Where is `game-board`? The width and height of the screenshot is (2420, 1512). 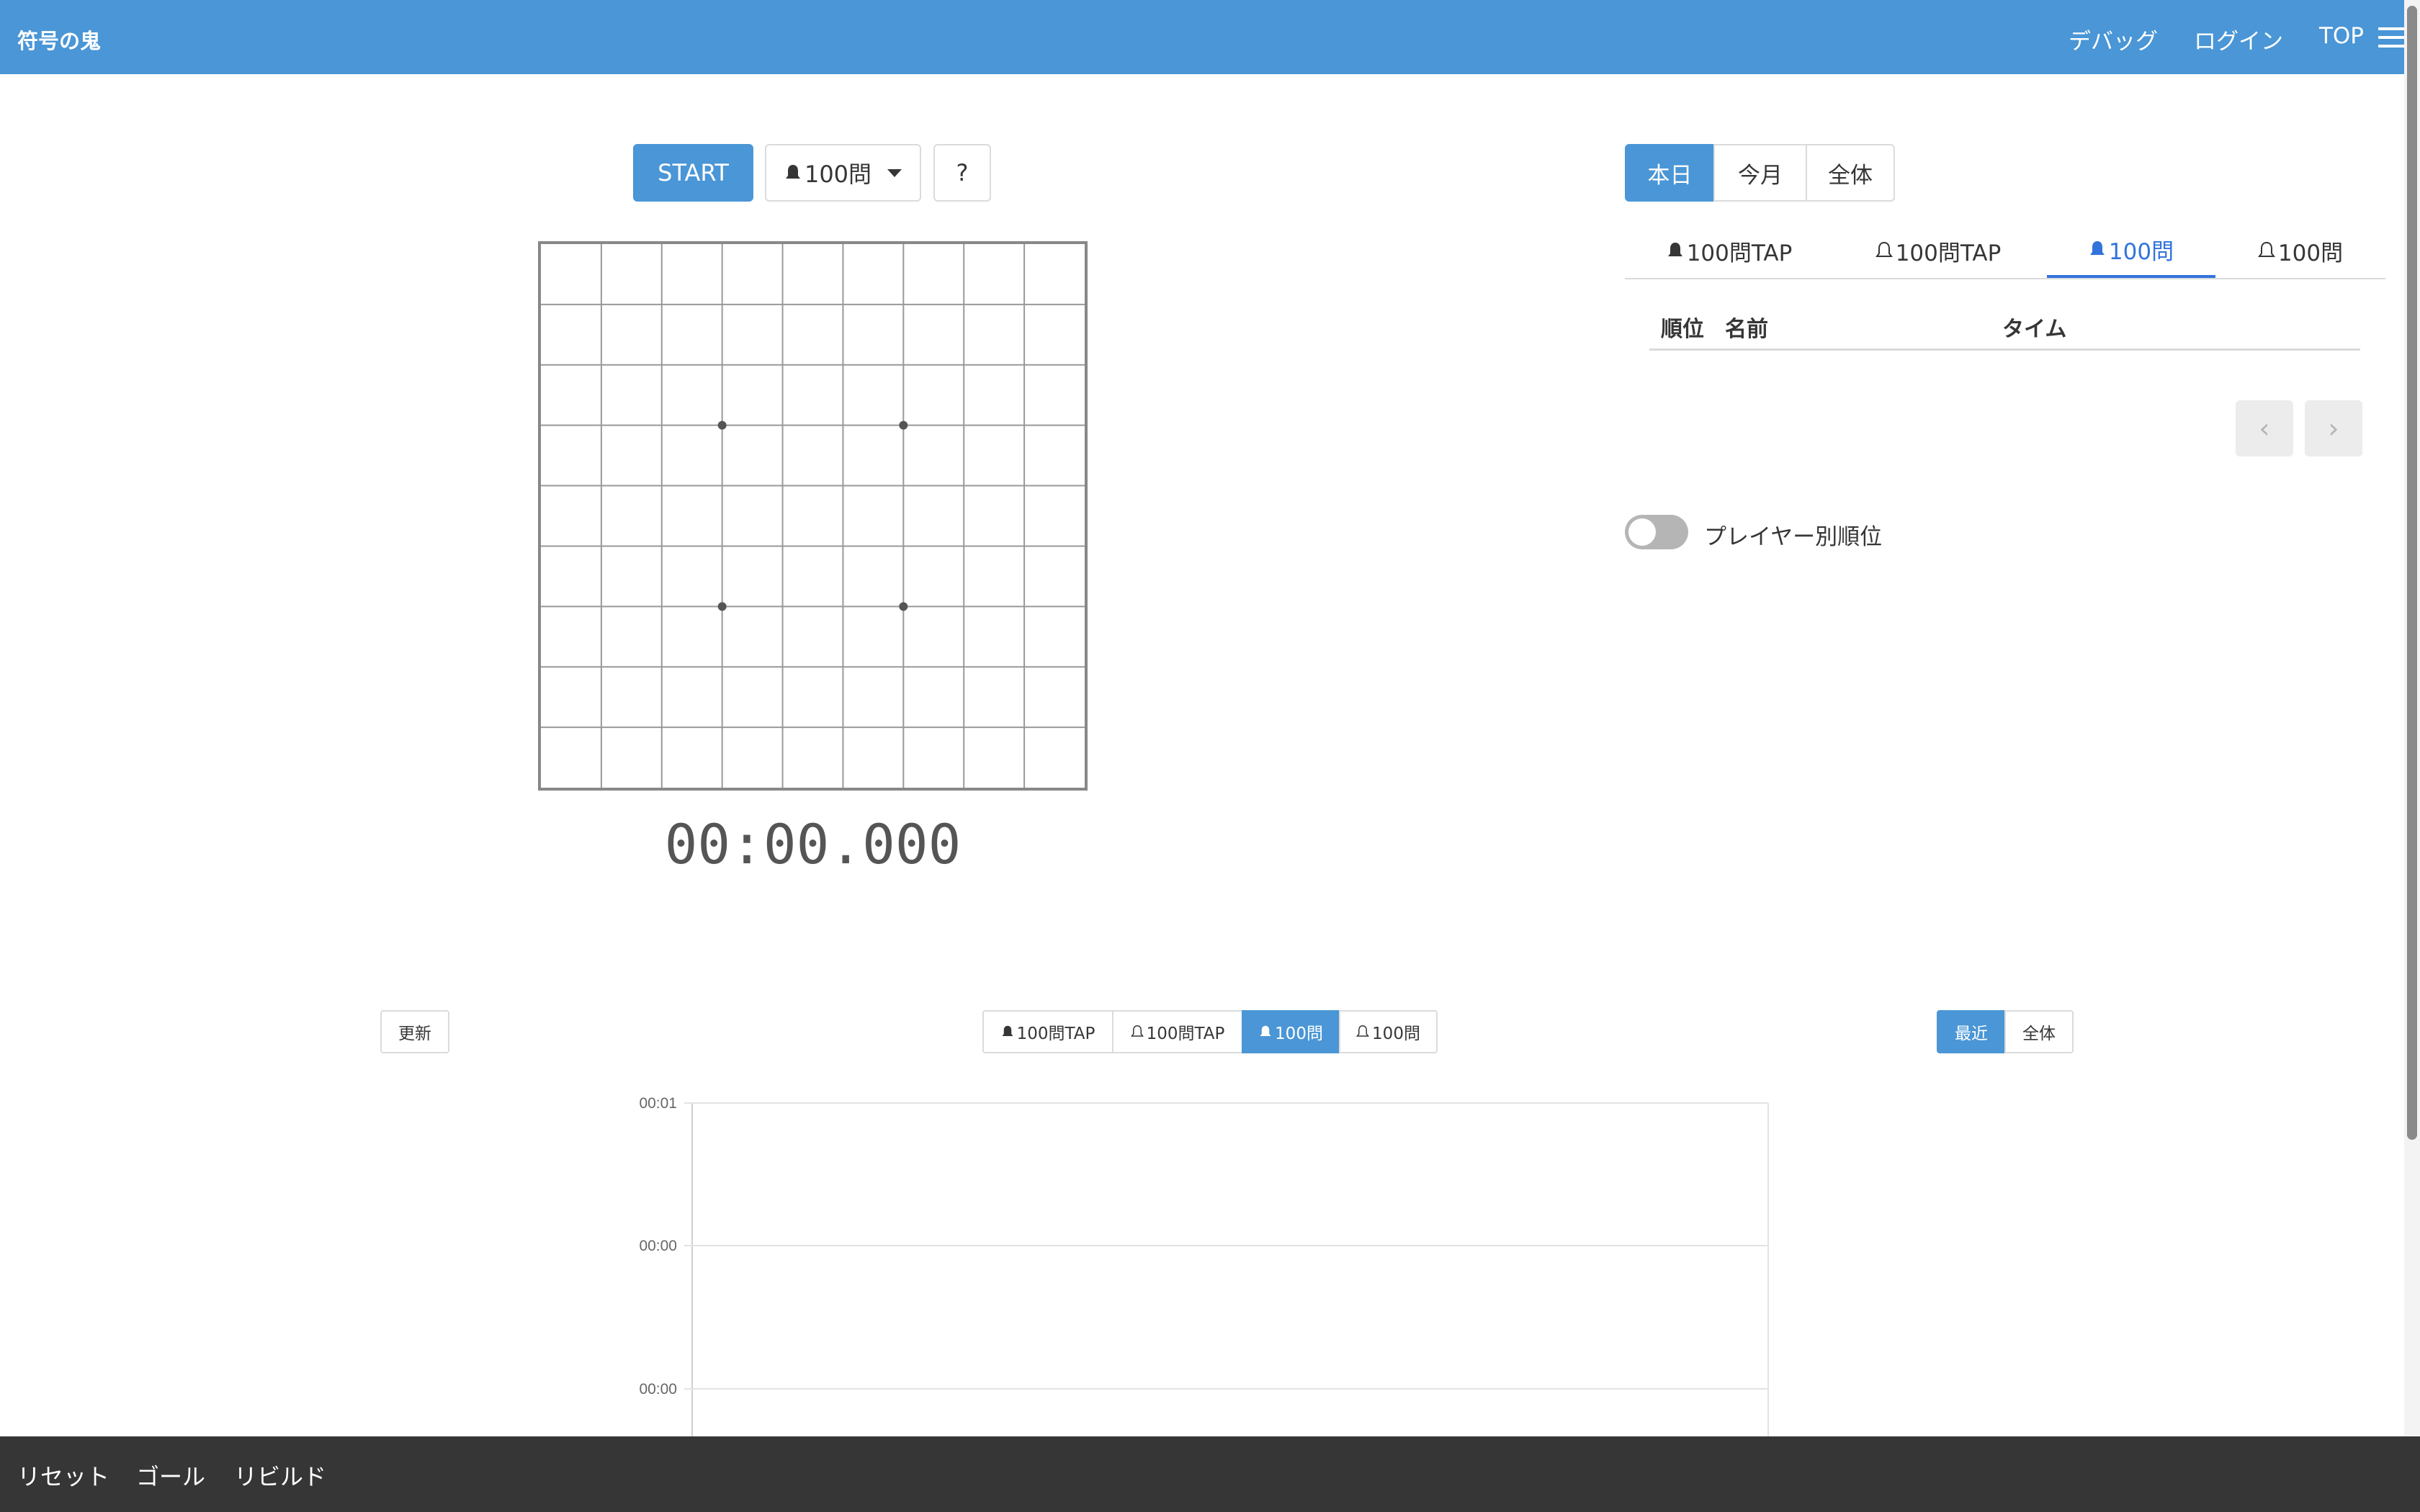
game-board is located at coordinates (813, 516).